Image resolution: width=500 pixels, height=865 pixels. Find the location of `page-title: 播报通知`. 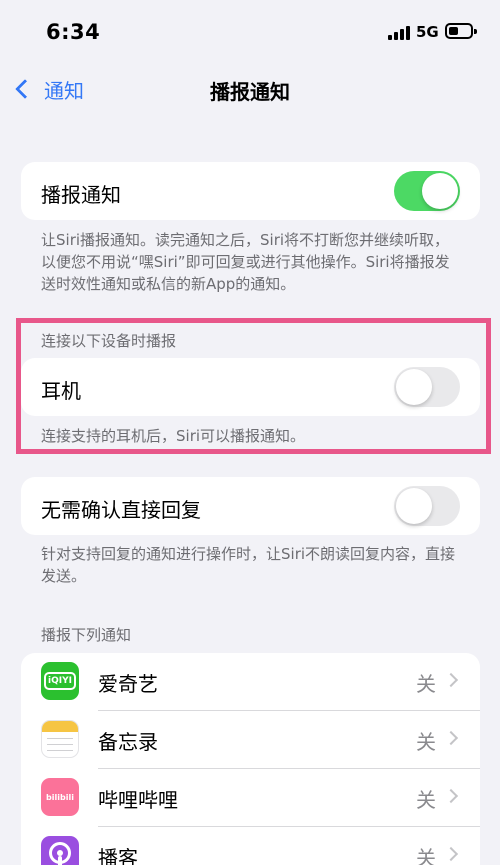

page-title: 播报通知 is located at coordinates (250, 92).